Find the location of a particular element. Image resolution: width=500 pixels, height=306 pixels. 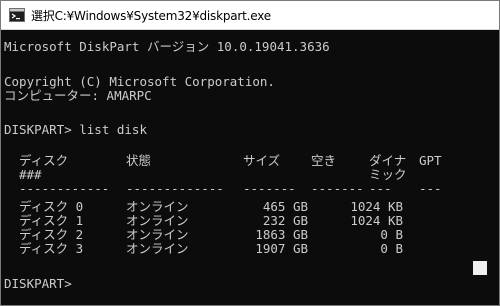

header-dynamic: ダイナ is located at coordinates (388, 160).